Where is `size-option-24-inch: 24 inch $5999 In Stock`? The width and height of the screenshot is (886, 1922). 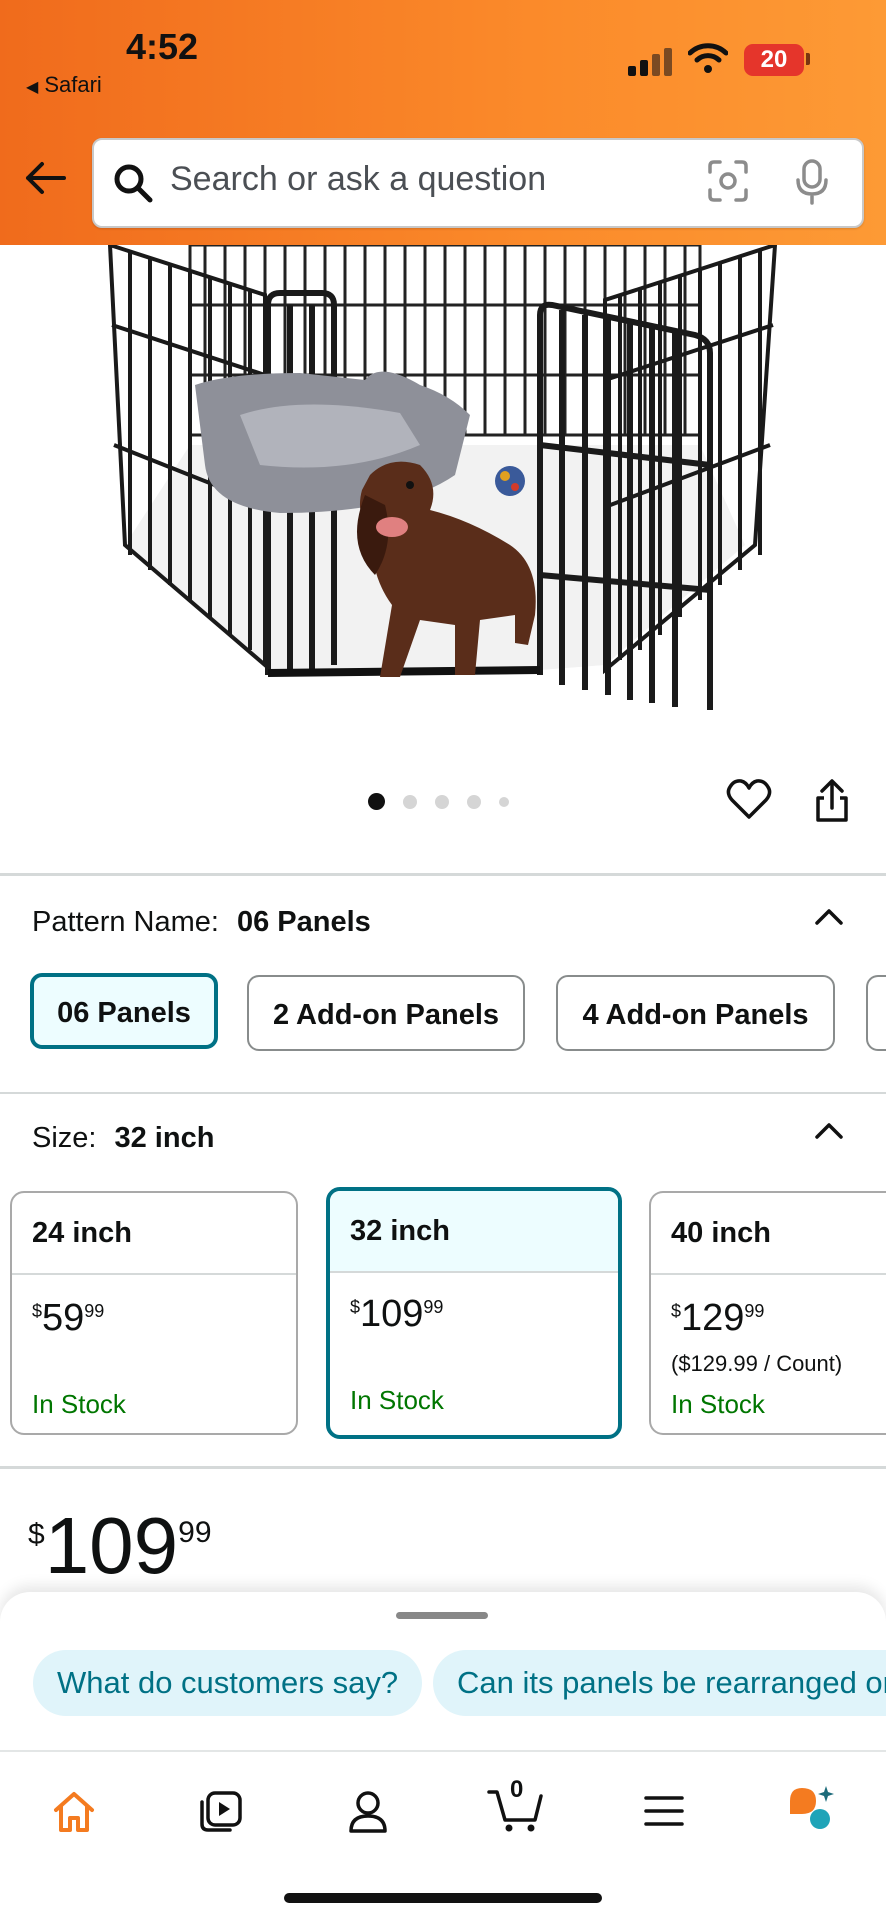 size-option-24-inch: 24 inch $5999 In Stock is located at coordinates (154, 1313).